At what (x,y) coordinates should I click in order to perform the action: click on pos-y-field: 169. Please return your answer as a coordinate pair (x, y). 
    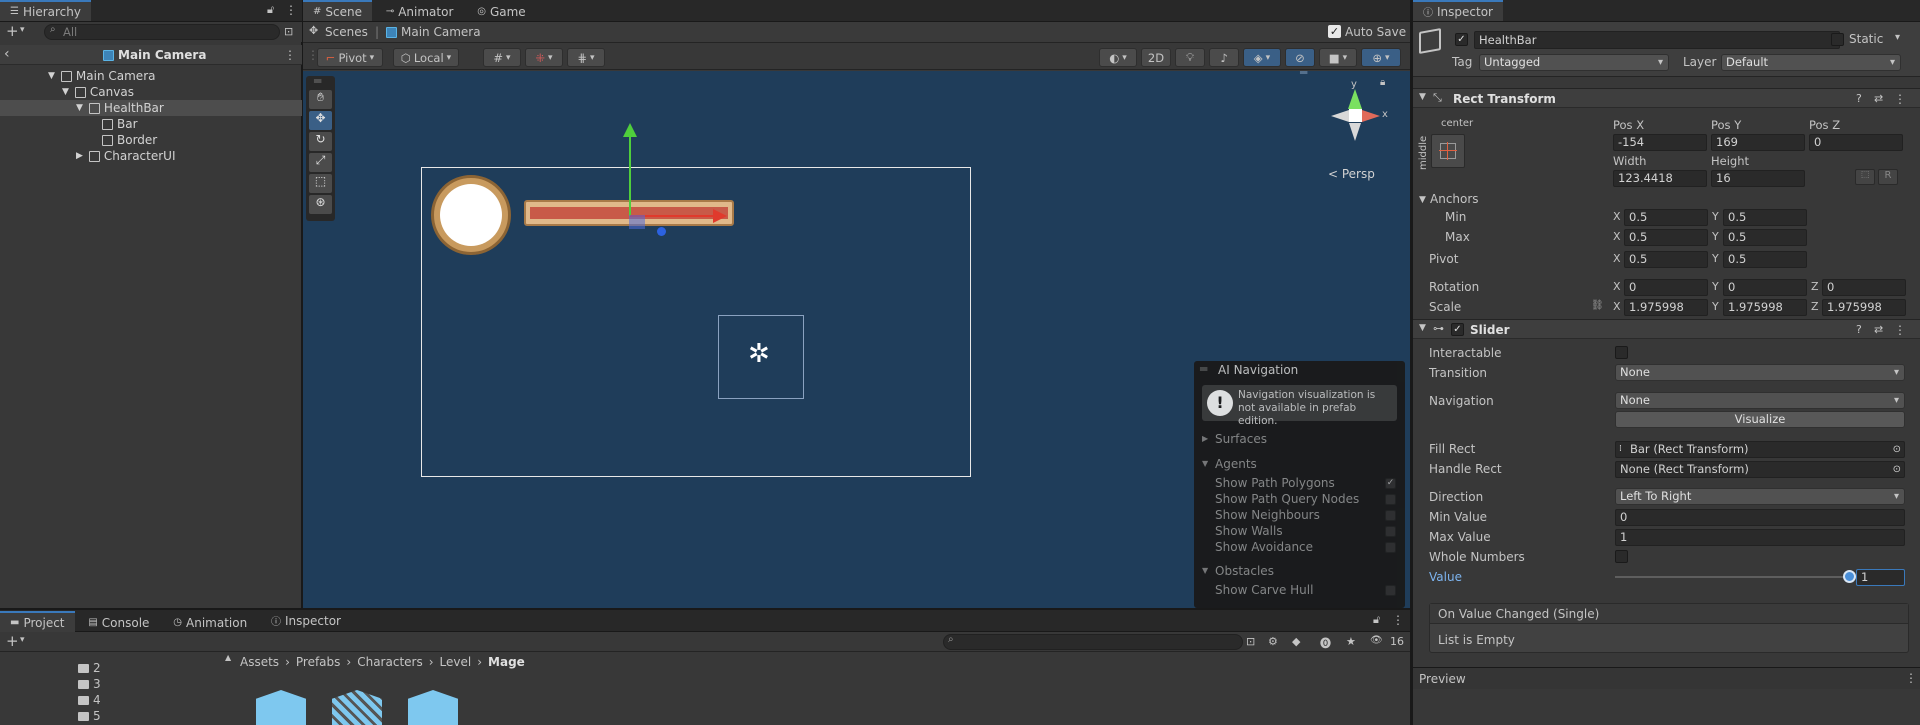
    Looking at the image, I should click on (1758, 142).